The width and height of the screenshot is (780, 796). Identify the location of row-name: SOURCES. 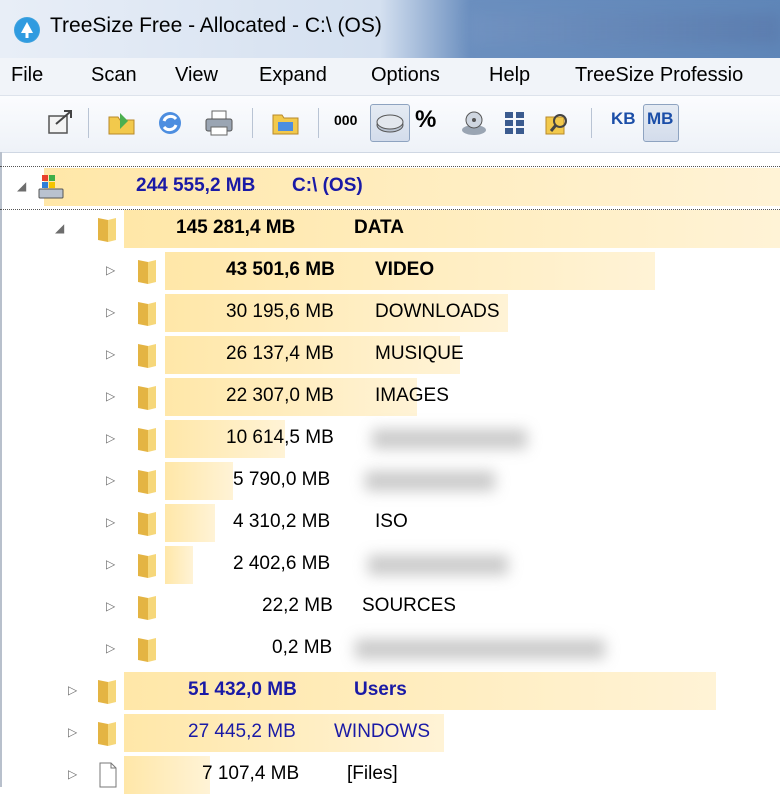
(409, 605).